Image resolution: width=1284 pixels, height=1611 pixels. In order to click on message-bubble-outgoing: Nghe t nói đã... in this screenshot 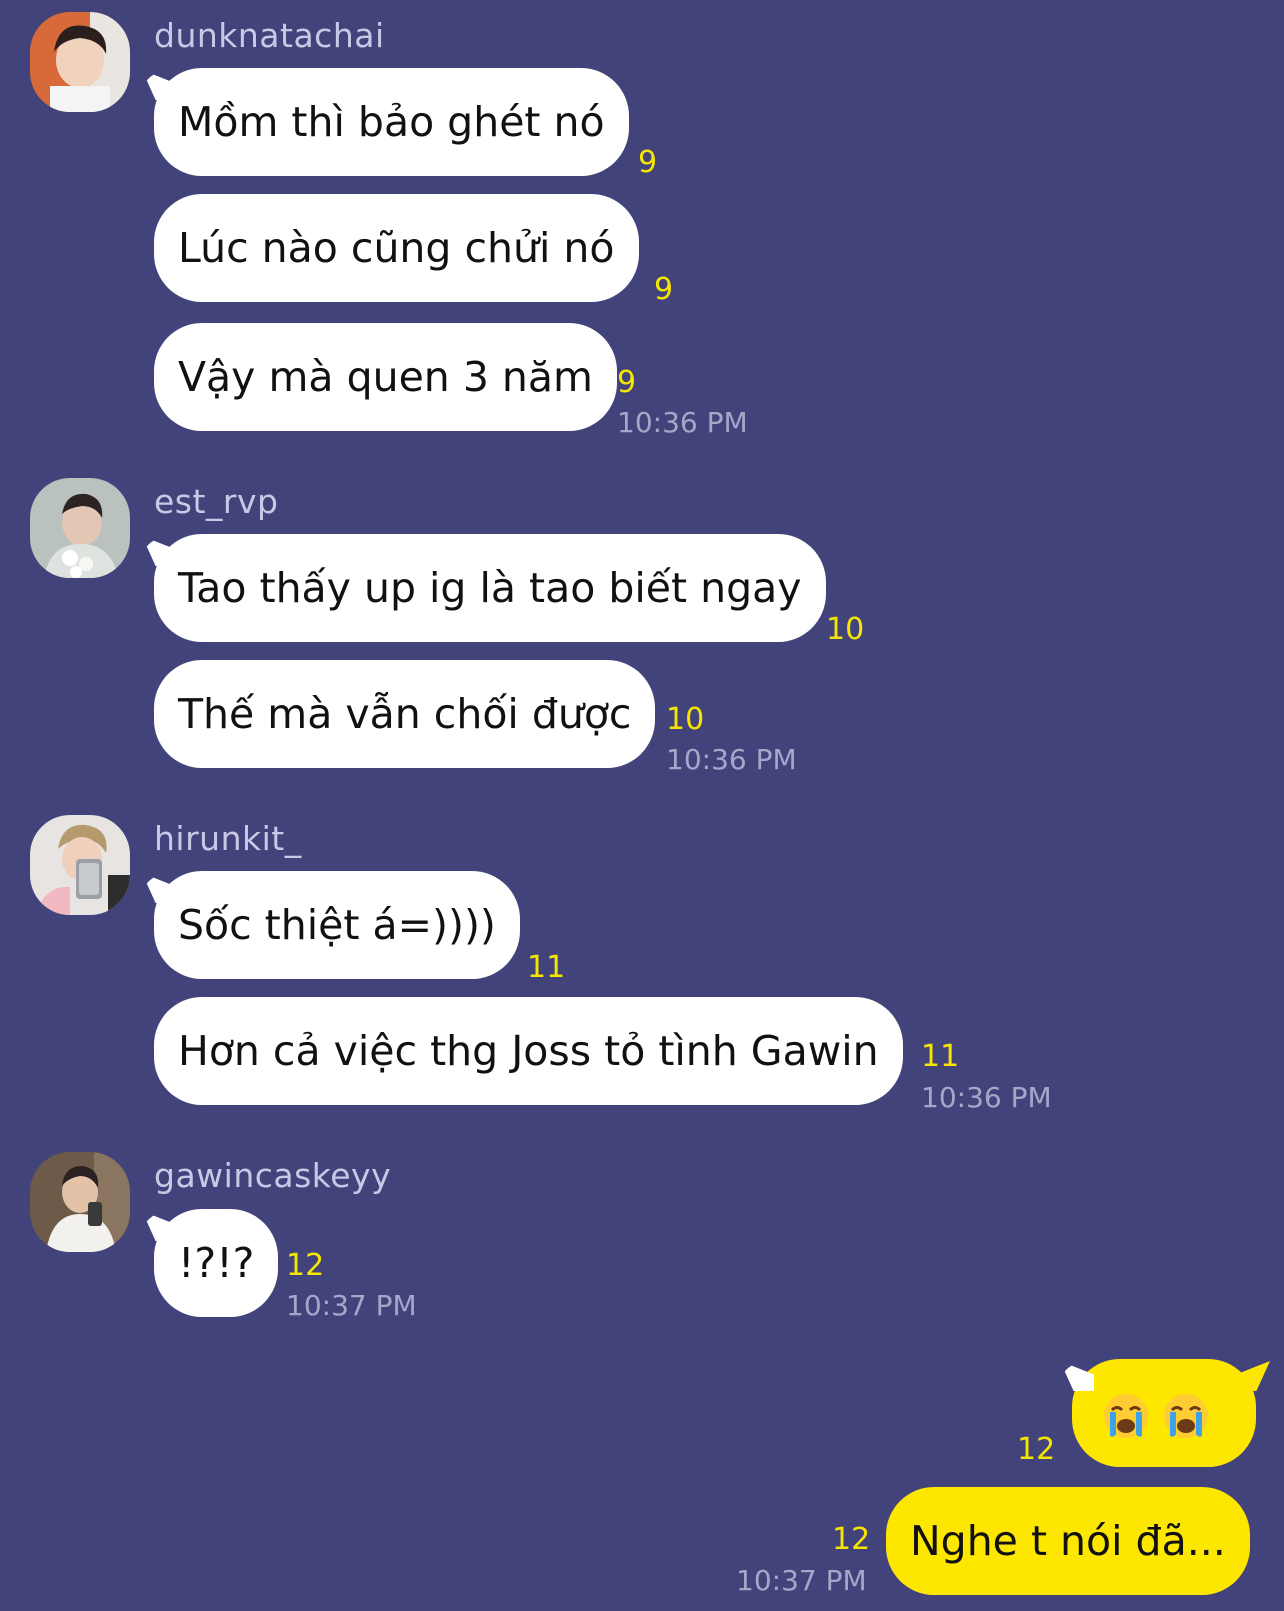, I will do `click(1068, 1541)`.